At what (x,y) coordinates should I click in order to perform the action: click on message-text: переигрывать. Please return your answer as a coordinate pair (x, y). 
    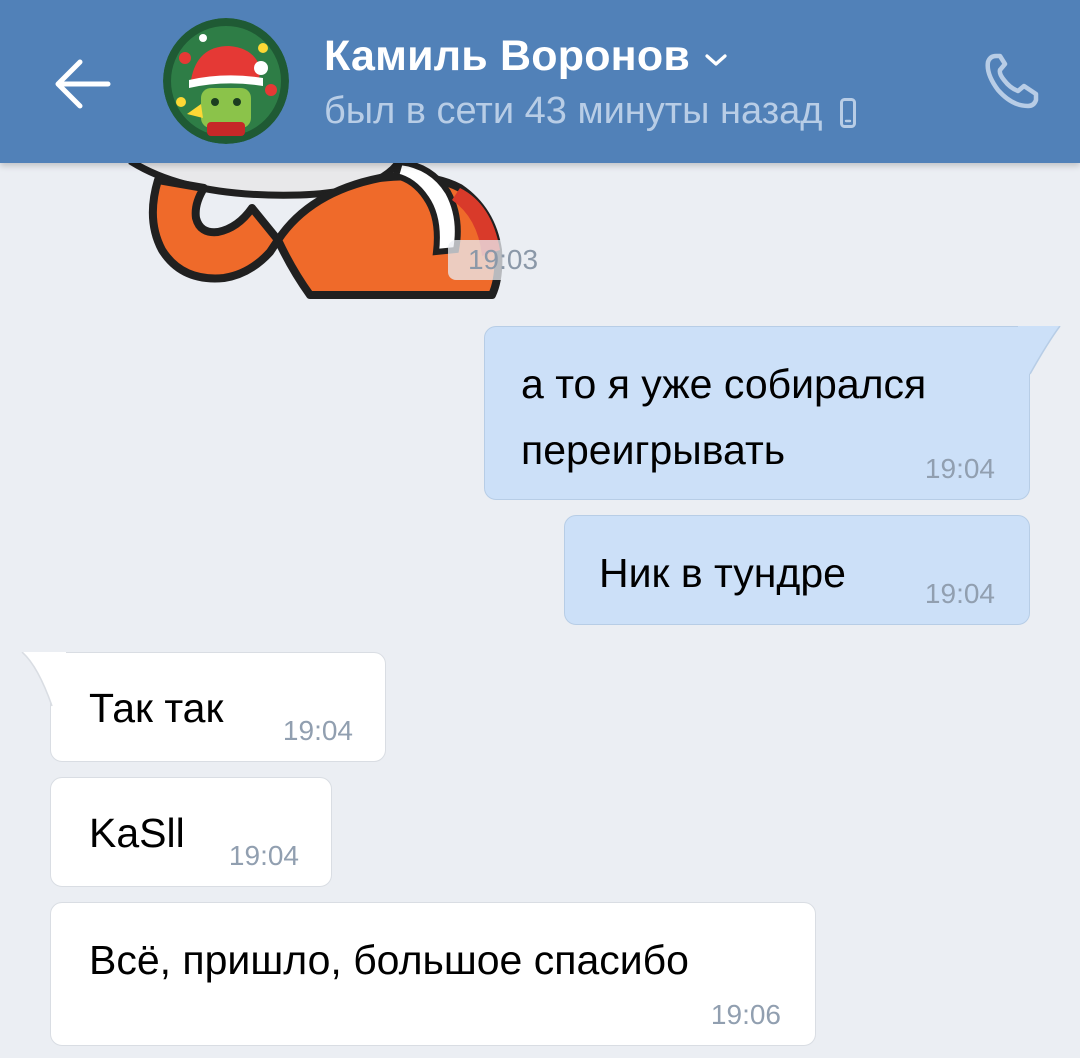
    Looking at the image, I should click on (653, 450).